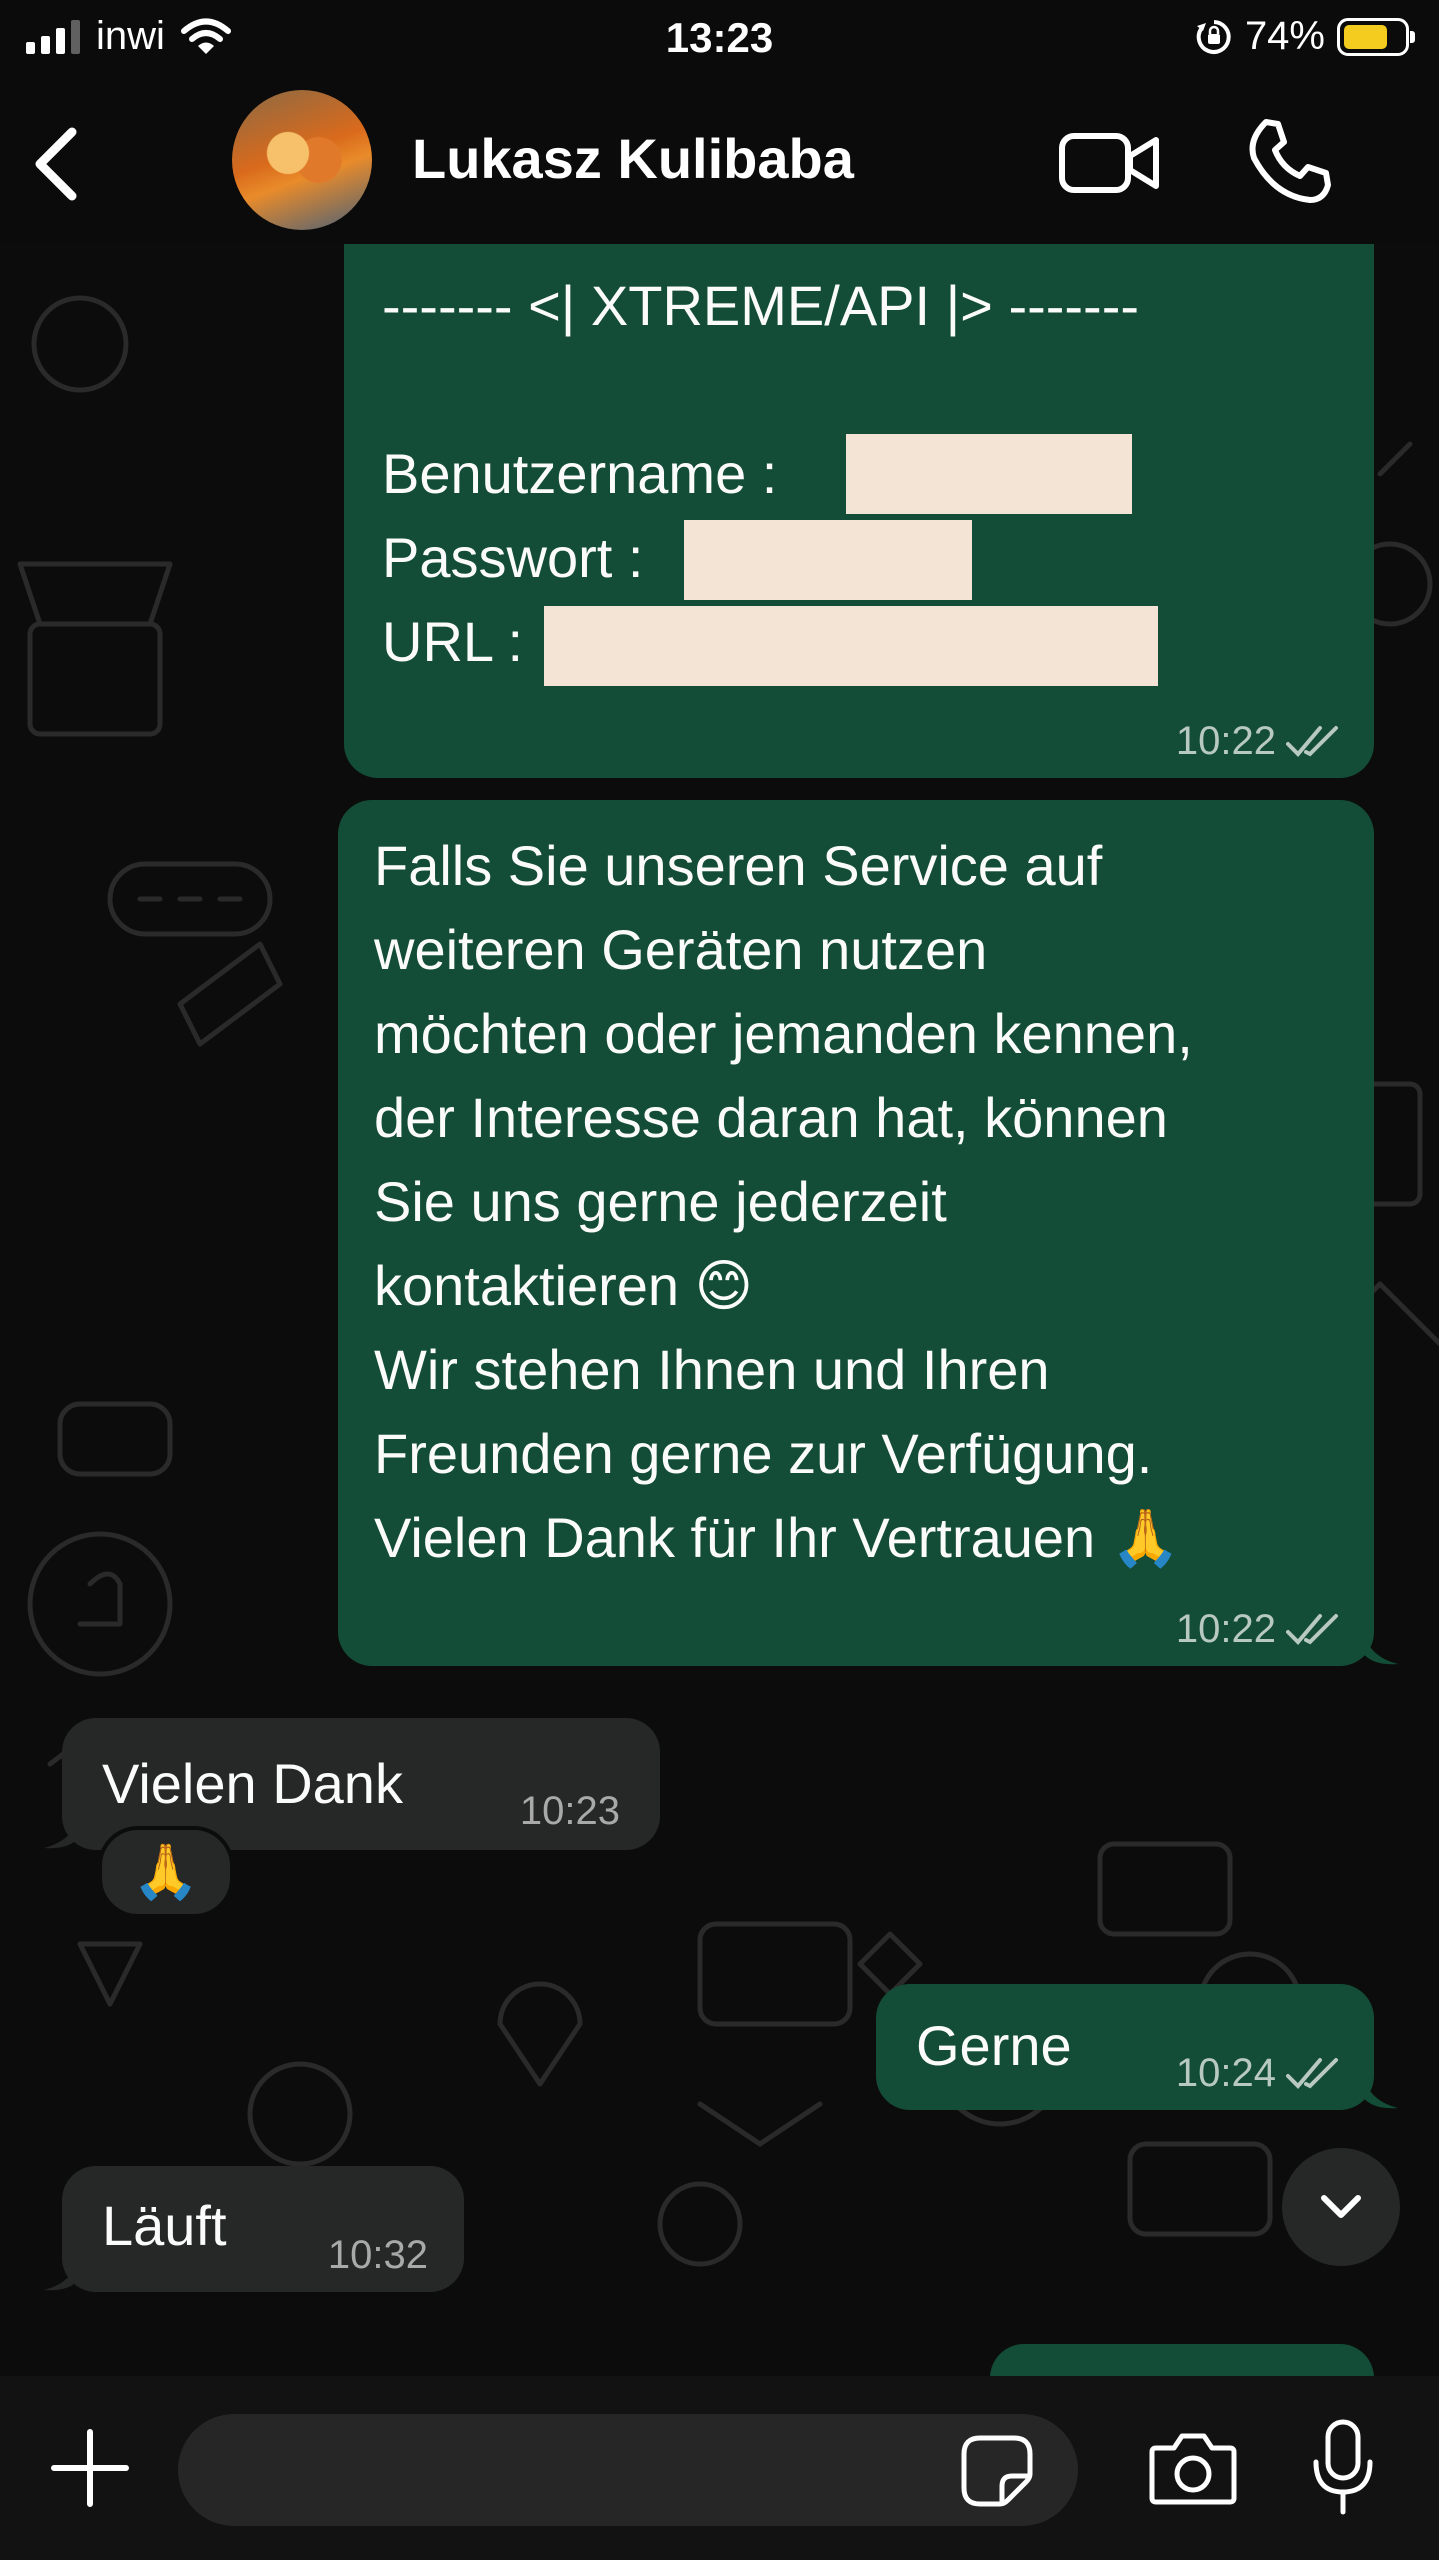 The image size is (1439, 2560). What do you see at coordinates (1343, 2468) in the screenshot?
I see `microphone-icon` at bounding box center [1343, 2468].